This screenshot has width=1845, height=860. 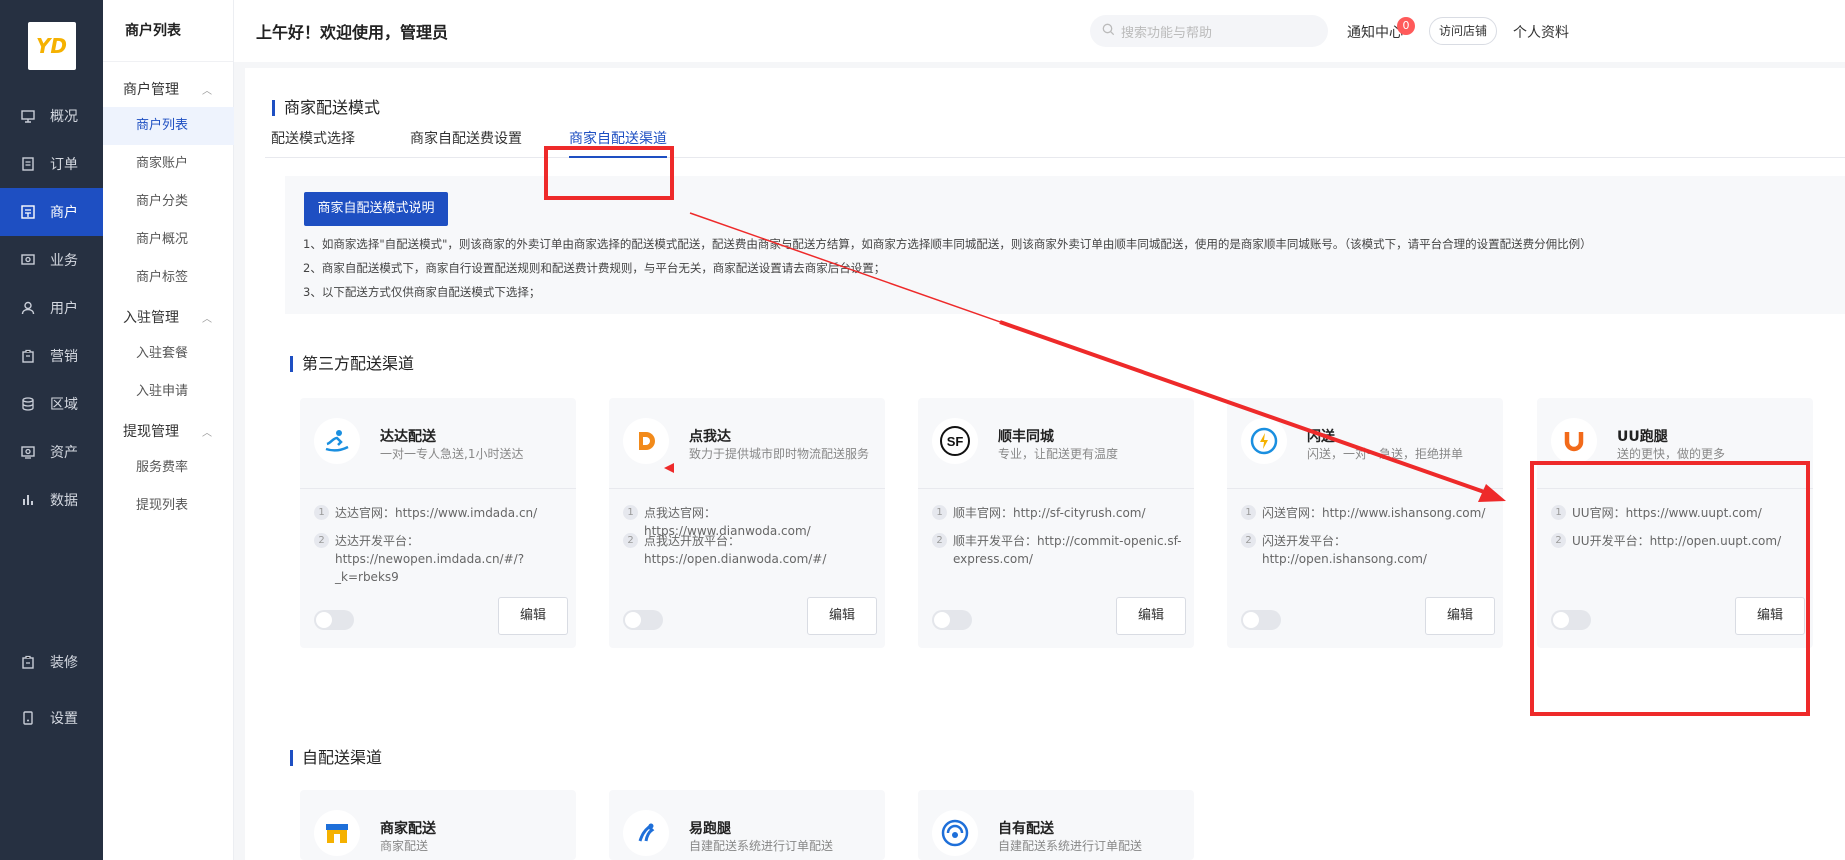 What do you see at coordinates (1026, 829) in the screenshot?
I see `channel-name: 自有配送` at bounding box center [1026, 829].